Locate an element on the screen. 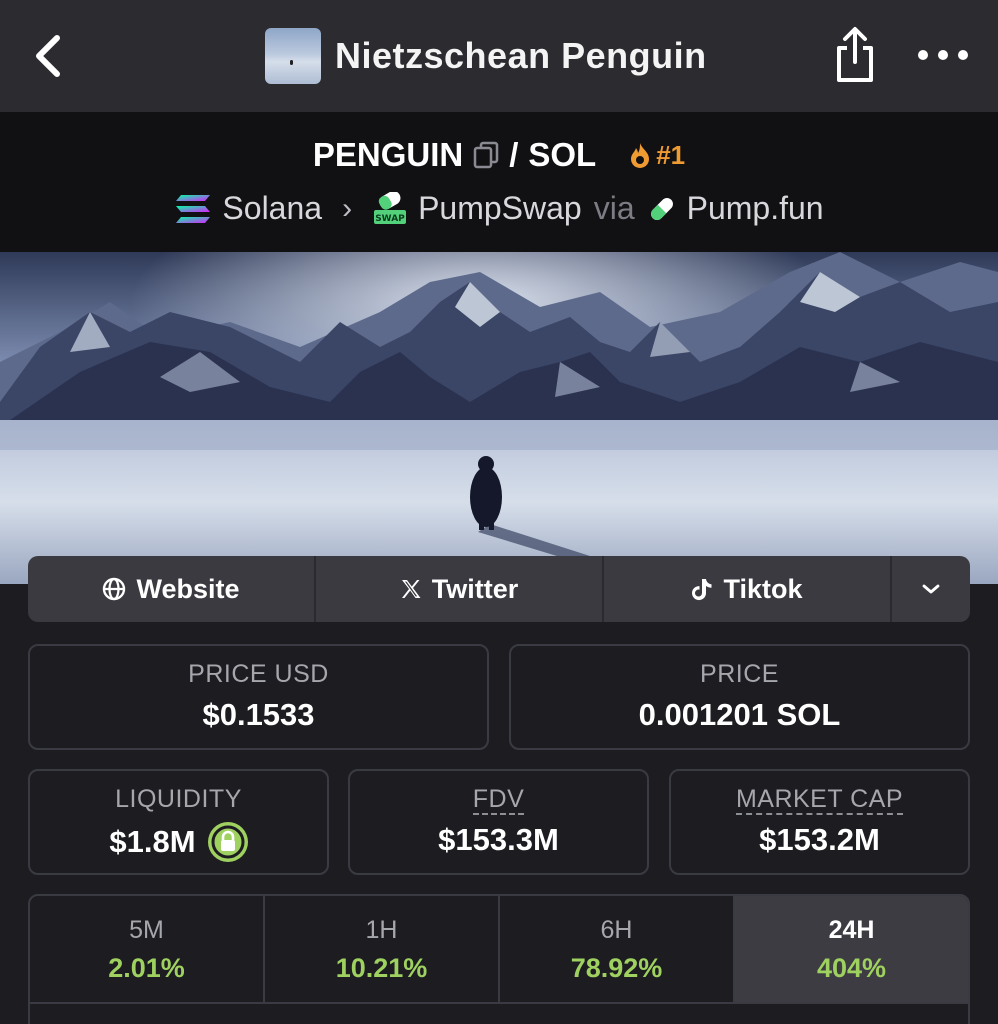 The height and width of the screenshot is (1024, 998). twitter-label: Twitter is located at coordinates (475, 588).